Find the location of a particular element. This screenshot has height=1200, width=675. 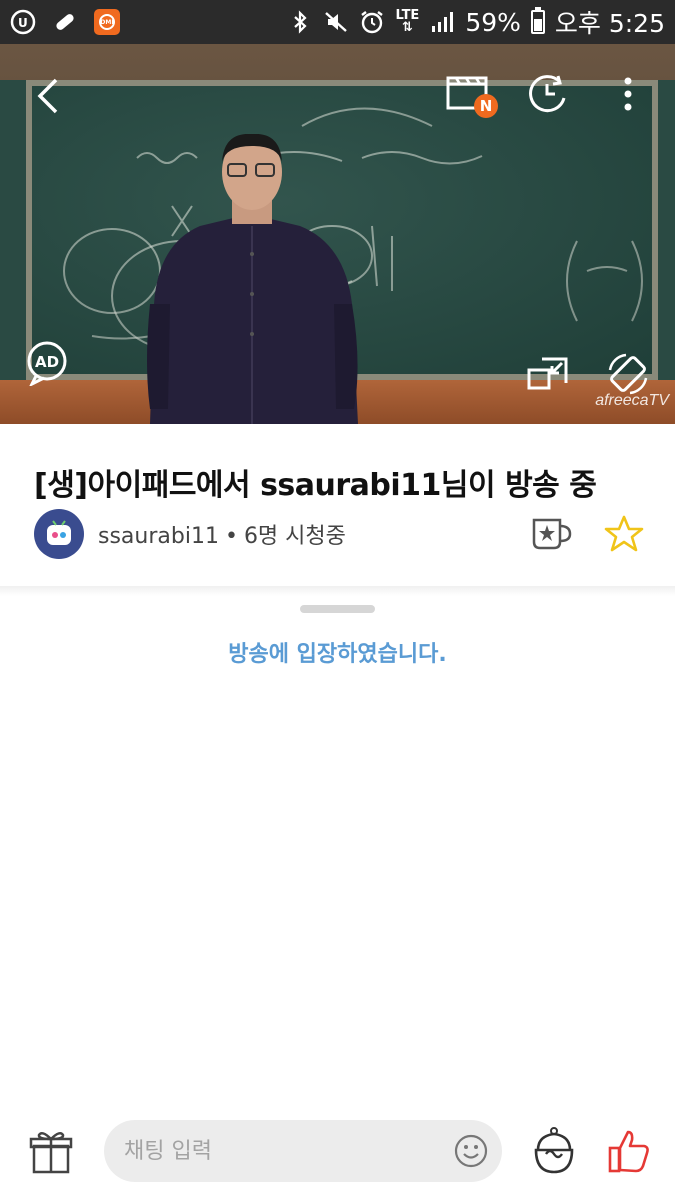

avatar is located at coordinates (59, 534).